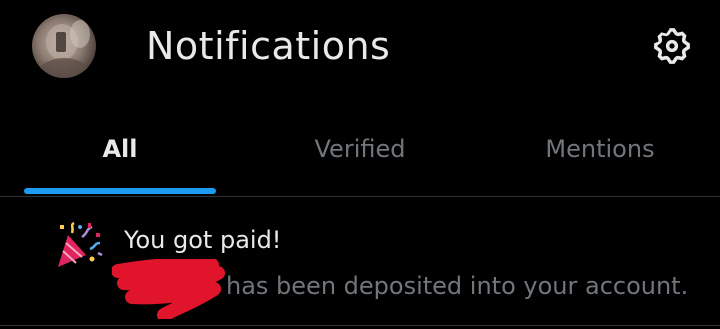 The width and height of the screenshot is (720, 329). What do you see at coordinates (203, 240) in the screenshot?
I see `notification-title: You got paid!` at bounding box center [203, 240].